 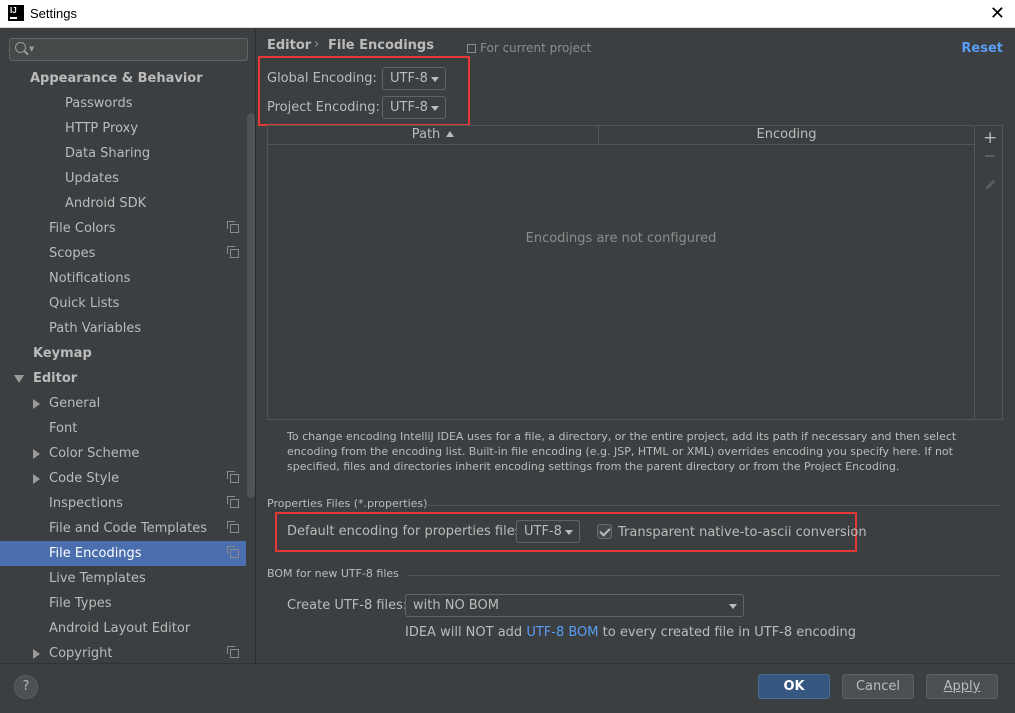 I want to click on sidebar-item-label: File and Code Templates, so click(x=128, y=528).